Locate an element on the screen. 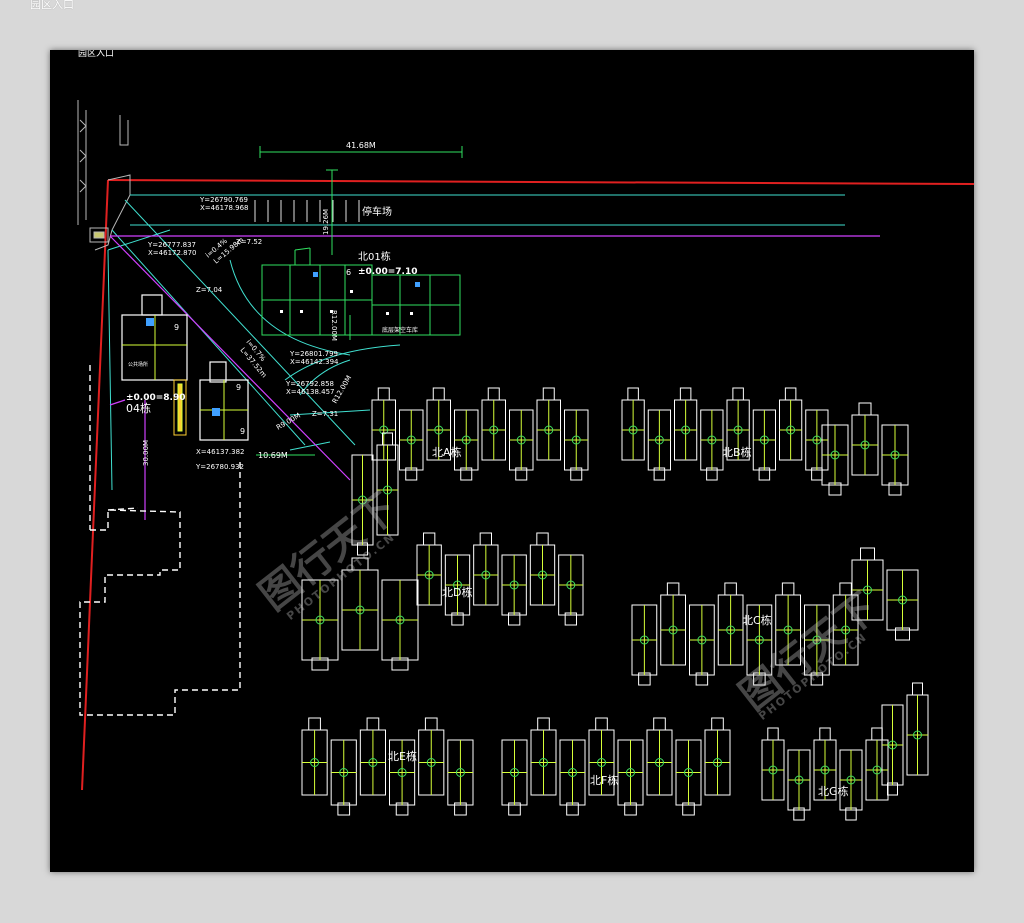 This screenshot has height=923, width=1024. entrance-structures is located at coordinates (104, 175).